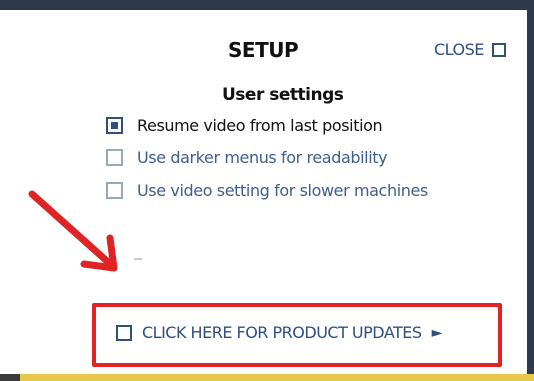 Image resolution: width=534 pixels, height=381 pixels. Describe the element at coordinates (282, 190) in the screenshot. I see `option-label: Use video setting for slower machines` at that location.